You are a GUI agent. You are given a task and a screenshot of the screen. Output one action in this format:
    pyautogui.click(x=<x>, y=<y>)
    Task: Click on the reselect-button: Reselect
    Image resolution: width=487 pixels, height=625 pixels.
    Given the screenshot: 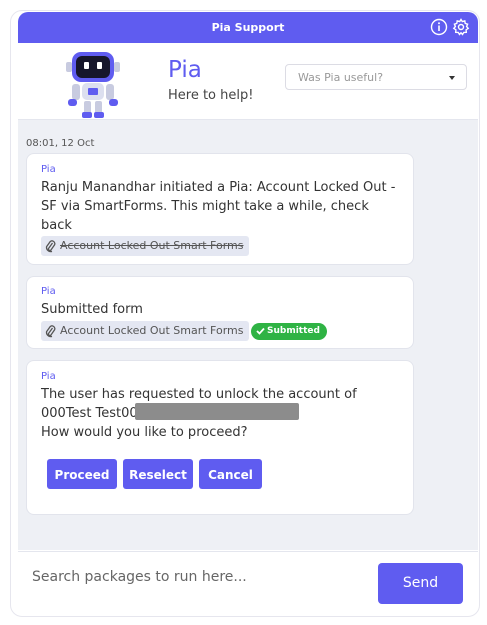 What is the action you would take?
    pyautogui.click(x=158, y=474)
    